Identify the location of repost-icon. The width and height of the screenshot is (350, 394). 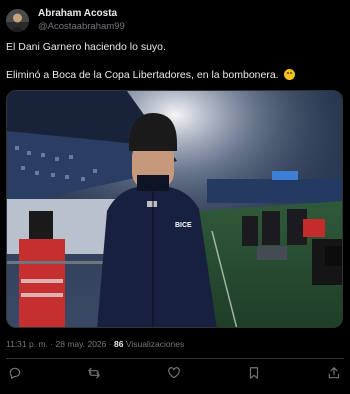
(94, 373).